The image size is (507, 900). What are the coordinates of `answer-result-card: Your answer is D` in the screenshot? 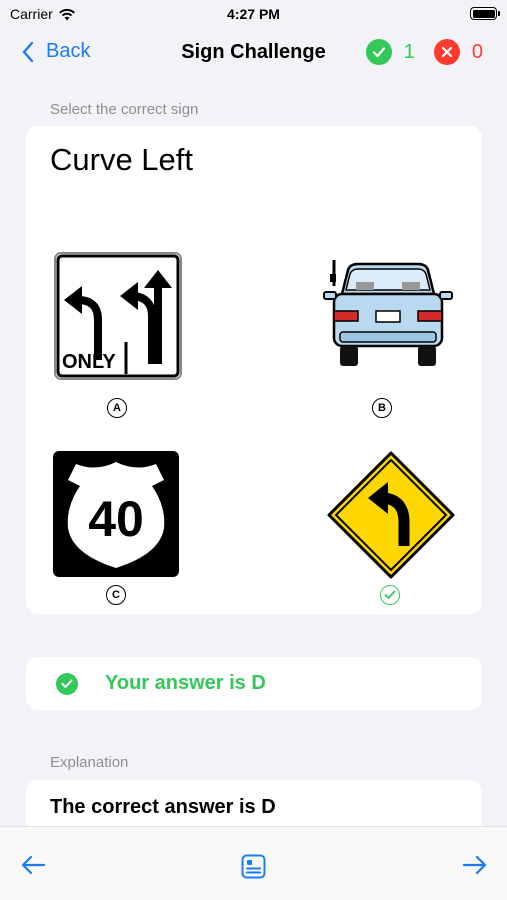 It's located at (254, 683).